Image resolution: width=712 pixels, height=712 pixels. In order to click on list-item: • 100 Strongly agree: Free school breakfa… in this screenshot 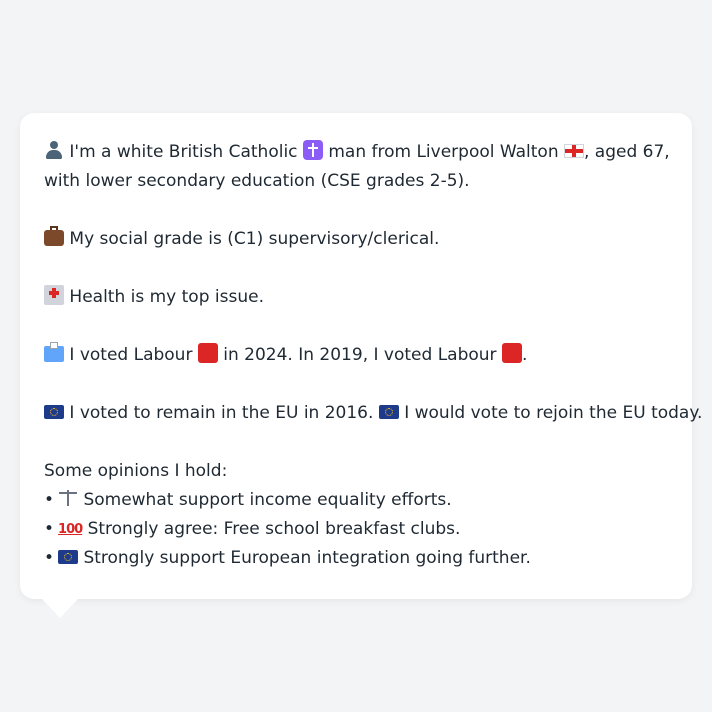, I will do `click(358, 529)`.